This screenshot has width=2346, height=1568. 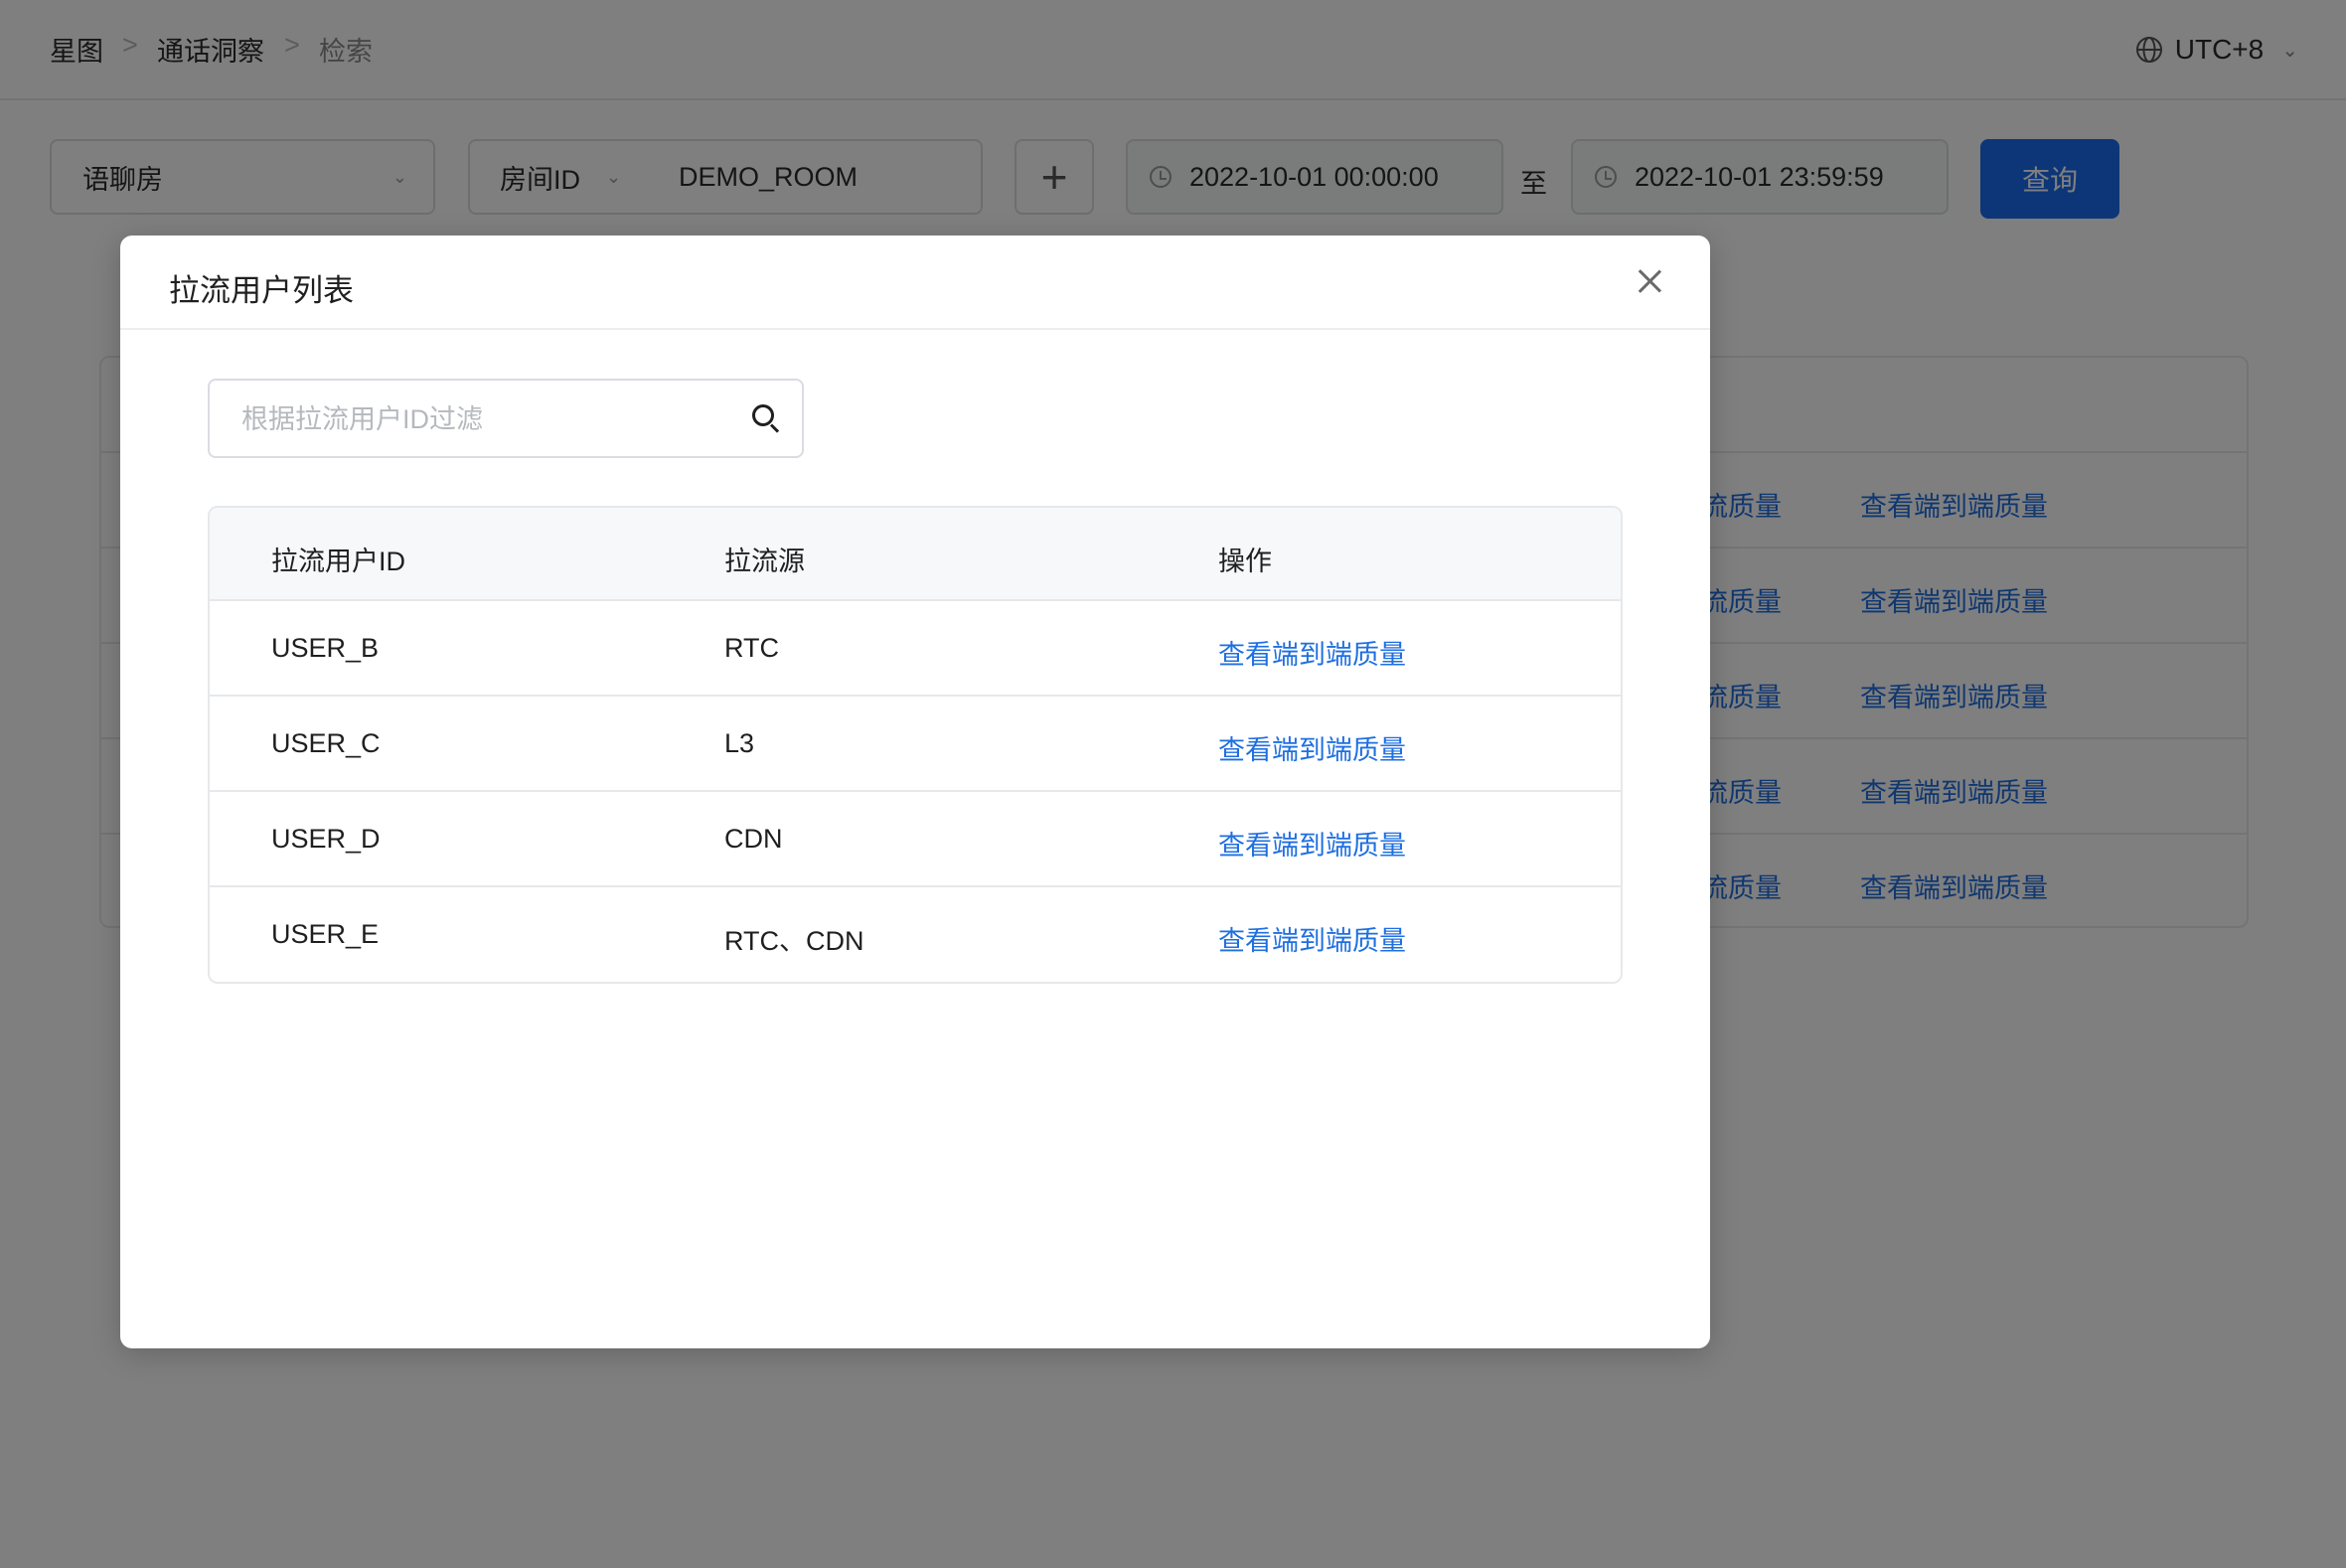 What do you see at coordinates (739, 743) in the screenshot?
I see `source-cell: L3` at bounding box center [739, 743].